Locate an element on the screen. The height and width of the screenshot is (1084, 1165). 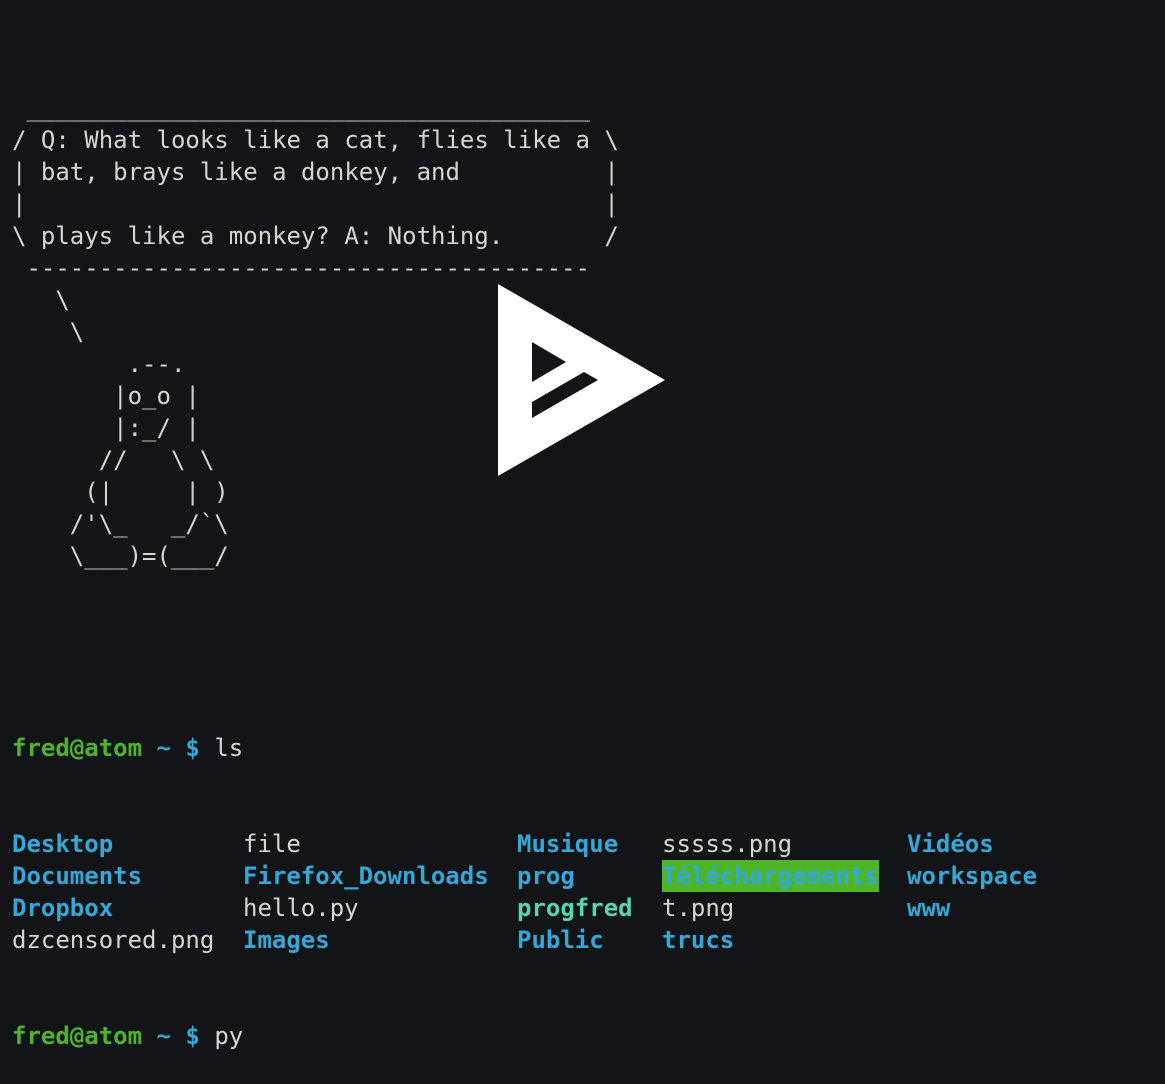
prompt-line-ls: fred@atom ~ $ ls is located at coordinates (315, 748).